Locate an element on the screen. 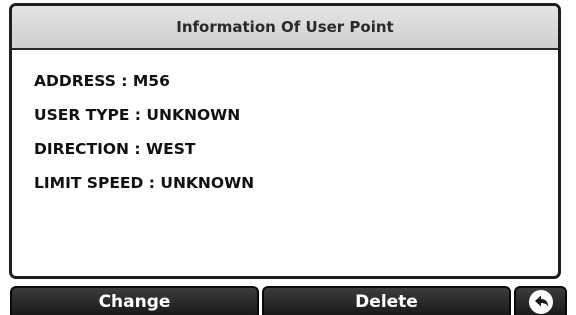 This screenshot has width=576, height=315. back-button is located at coordinates (540, 300).